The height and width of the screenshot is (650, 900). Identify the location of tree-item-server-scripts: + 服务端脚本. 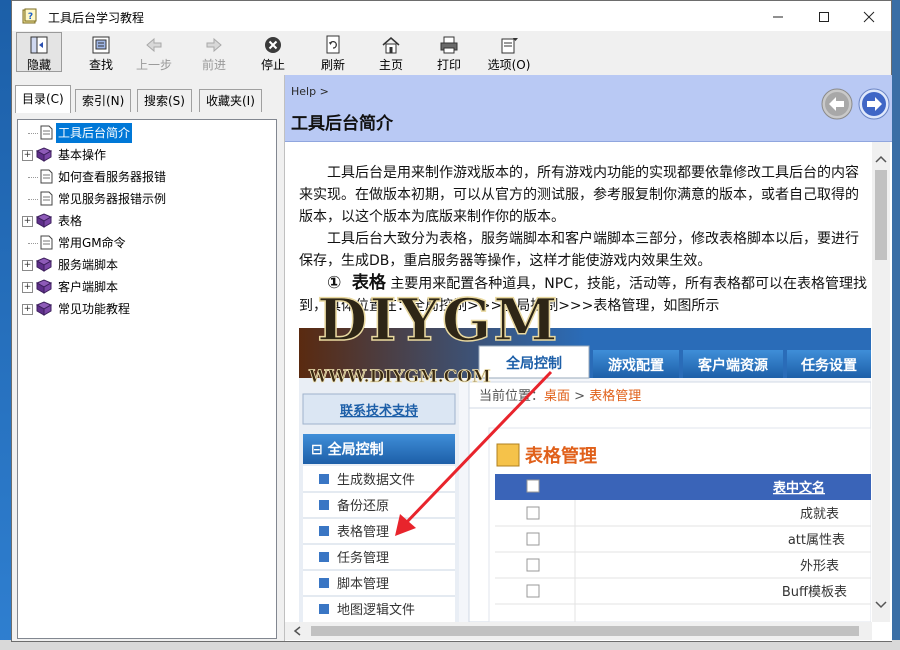
(146, 265).